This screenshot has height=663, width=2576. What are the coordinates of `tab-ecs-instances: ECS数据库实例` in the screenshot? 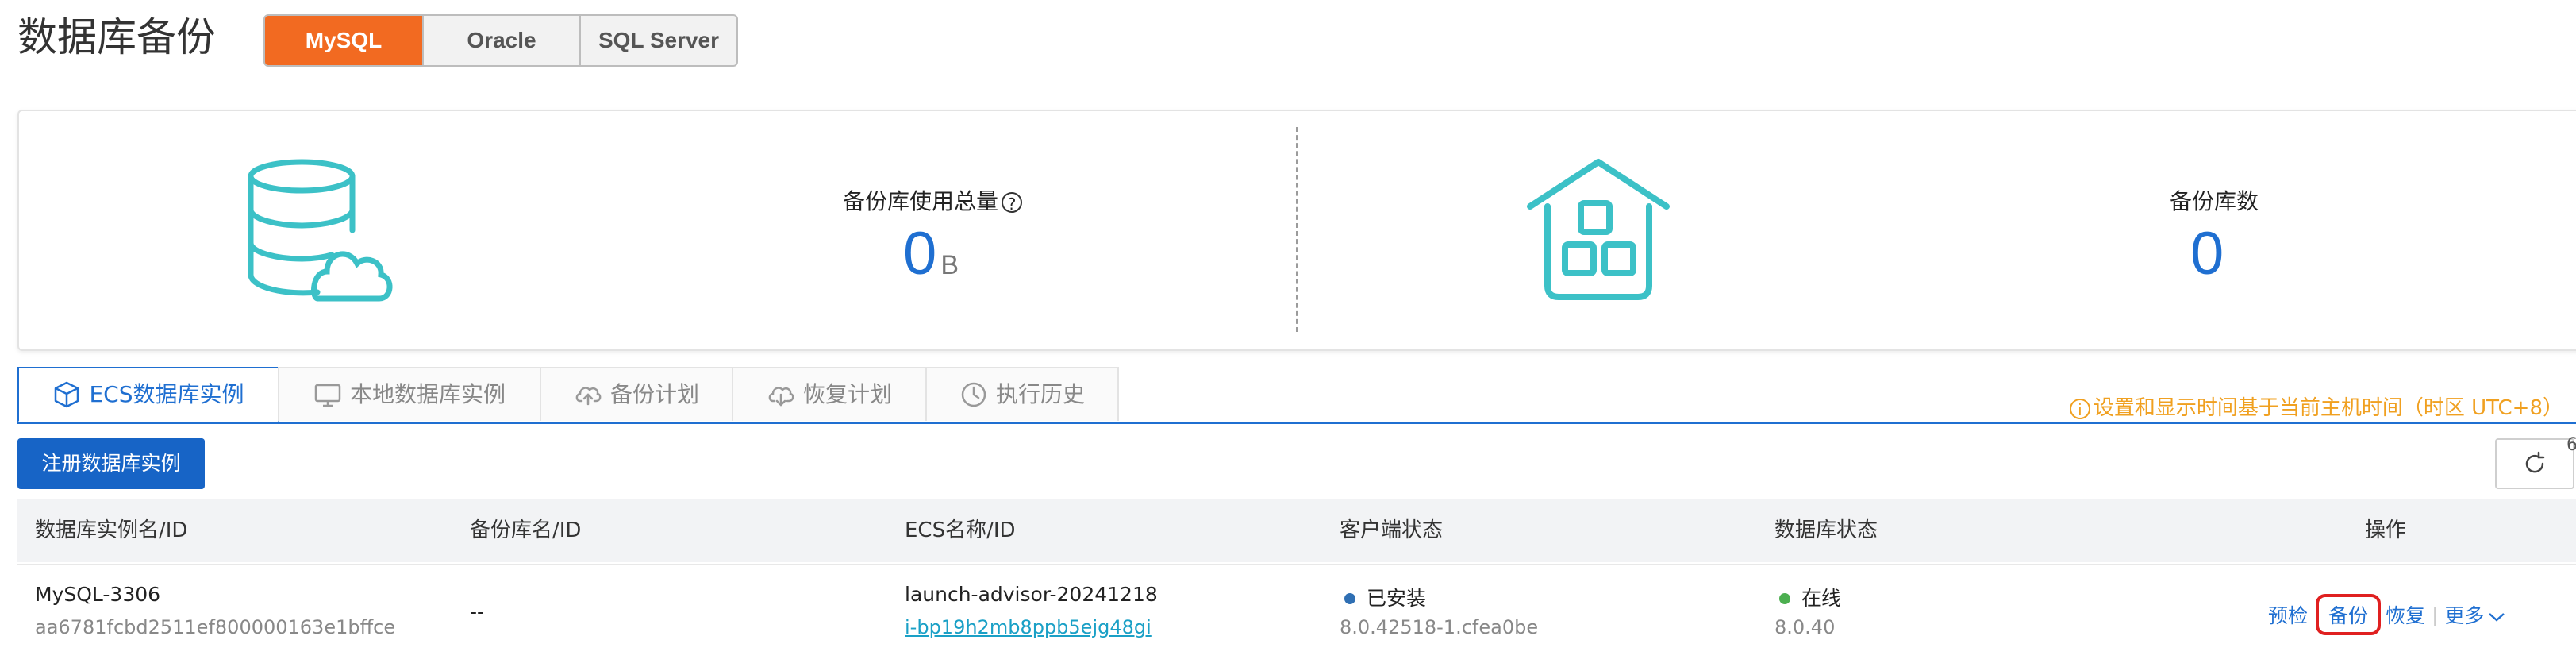 It's located at (148, 394).